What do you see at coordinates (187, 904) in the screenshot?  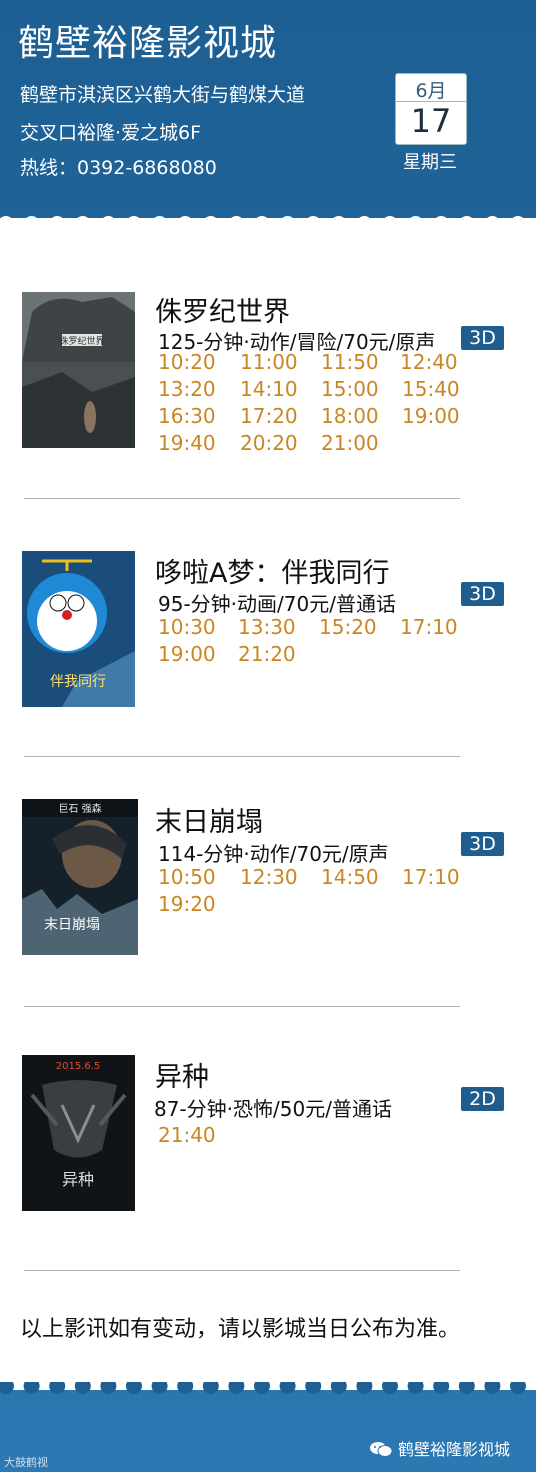 I see `showtime: 19:20` at bounding box center [187, 904].